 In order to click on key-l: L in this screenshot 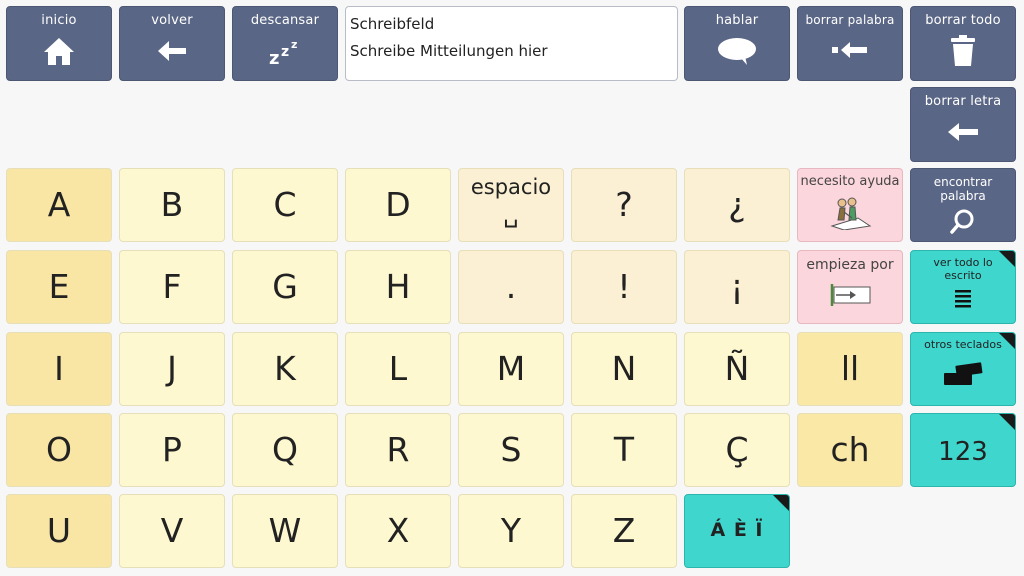, I will do `click(398, 369)`.